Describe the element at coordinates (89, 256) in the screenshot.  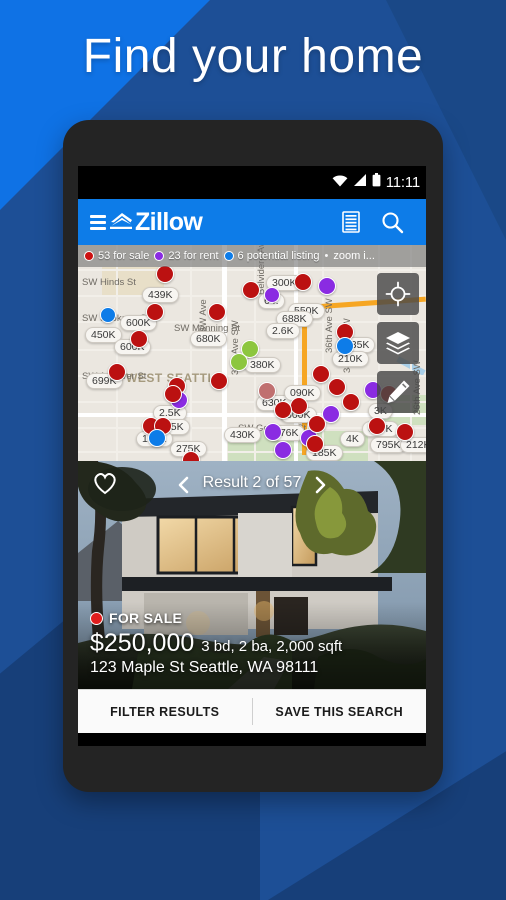
I see `for-sale-dot` at that location.